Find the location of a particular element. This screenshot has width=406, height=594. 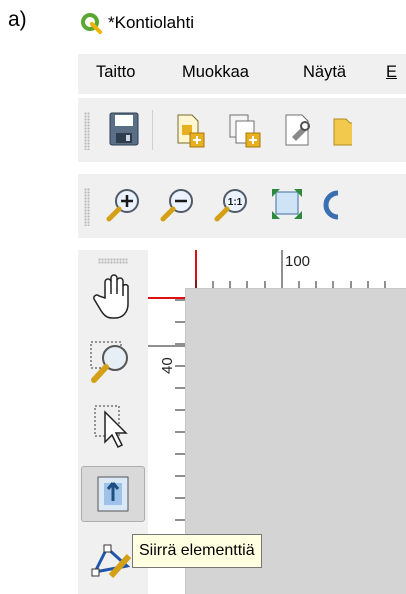

menu-nayta: Näytä is located at coordinates (324, 72).